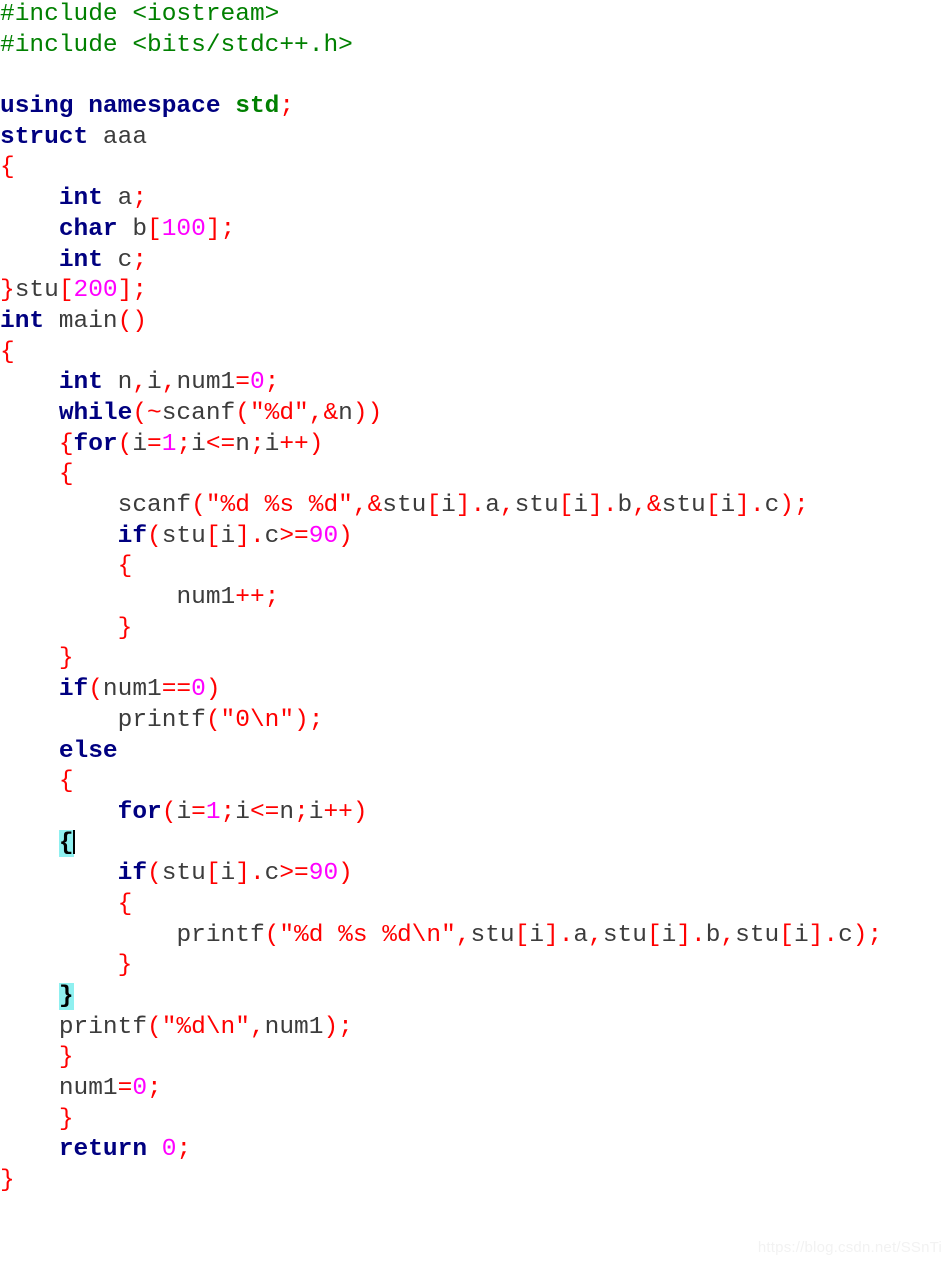  What do you see at coordinates (95, 413) in the screenshot?
I see `code-token: while` at bounding box center [95, 413].